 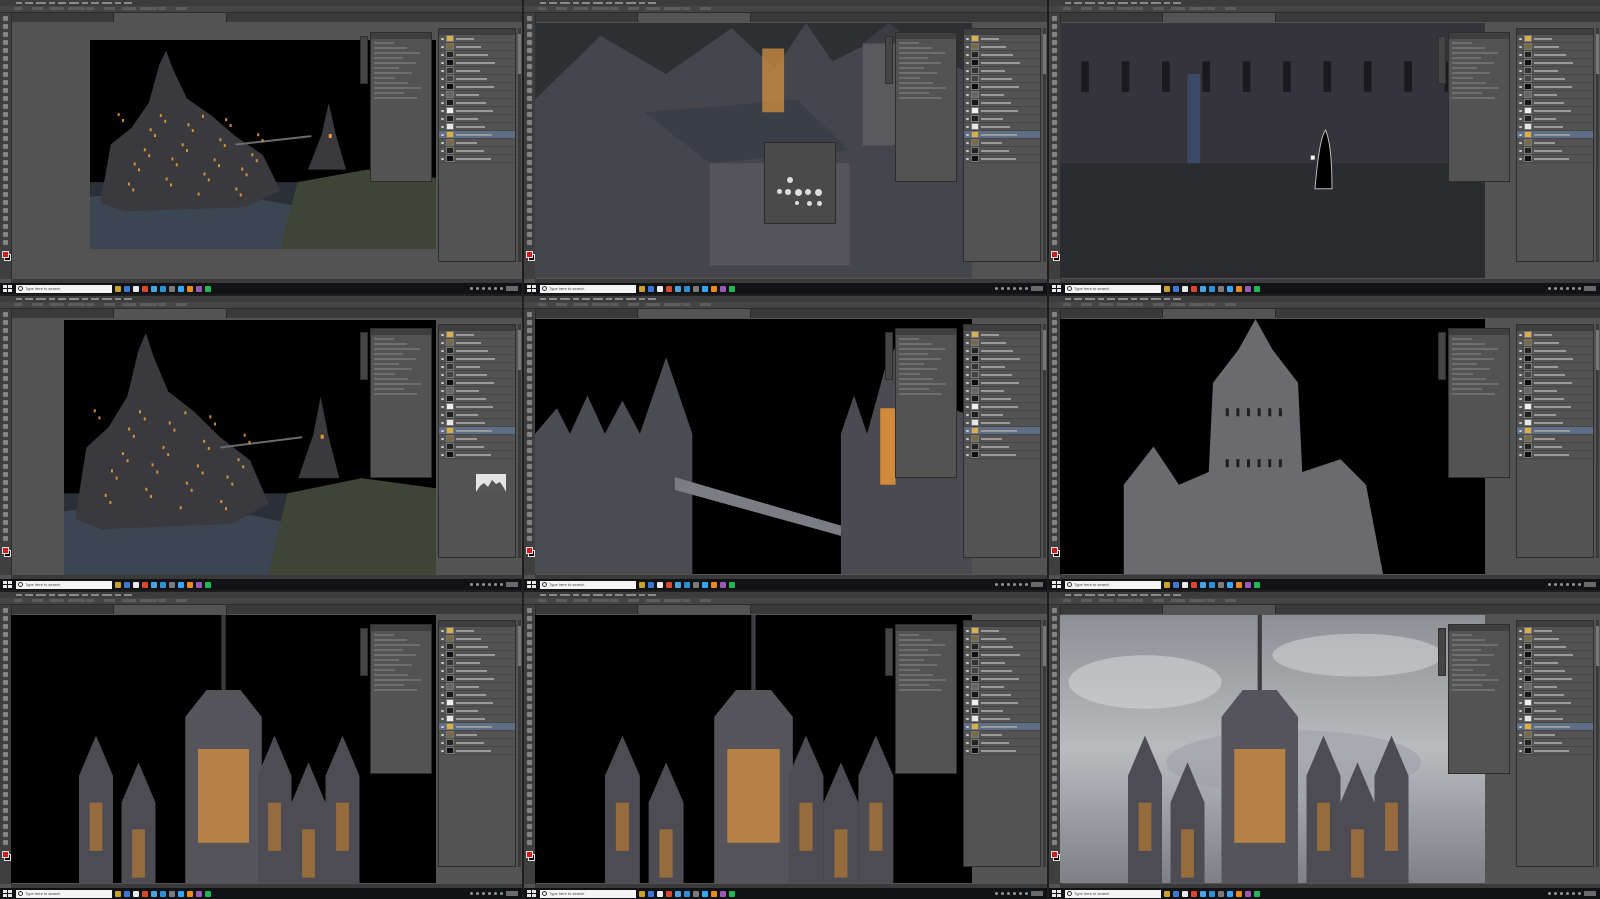 I want to click on taskbar-clock, so click(x=512, y=288).